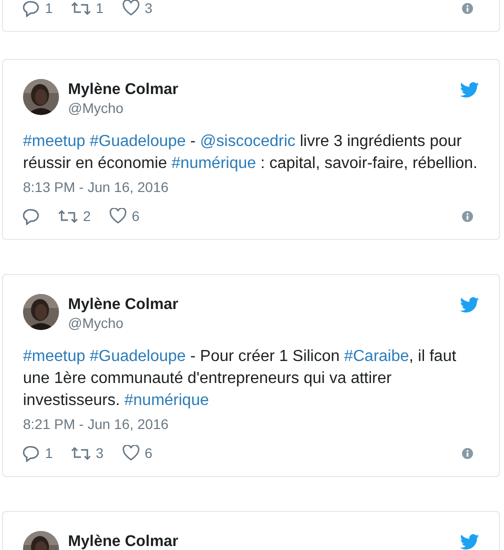  I want to click on tweet-text: #meetup #Guadeloupe - Pour créer 1 Silicon #Caraibe, il faut une 1ère communauté d'entrepreneurs qui va attirer investisseurs. #numérique, so click(240, 379).